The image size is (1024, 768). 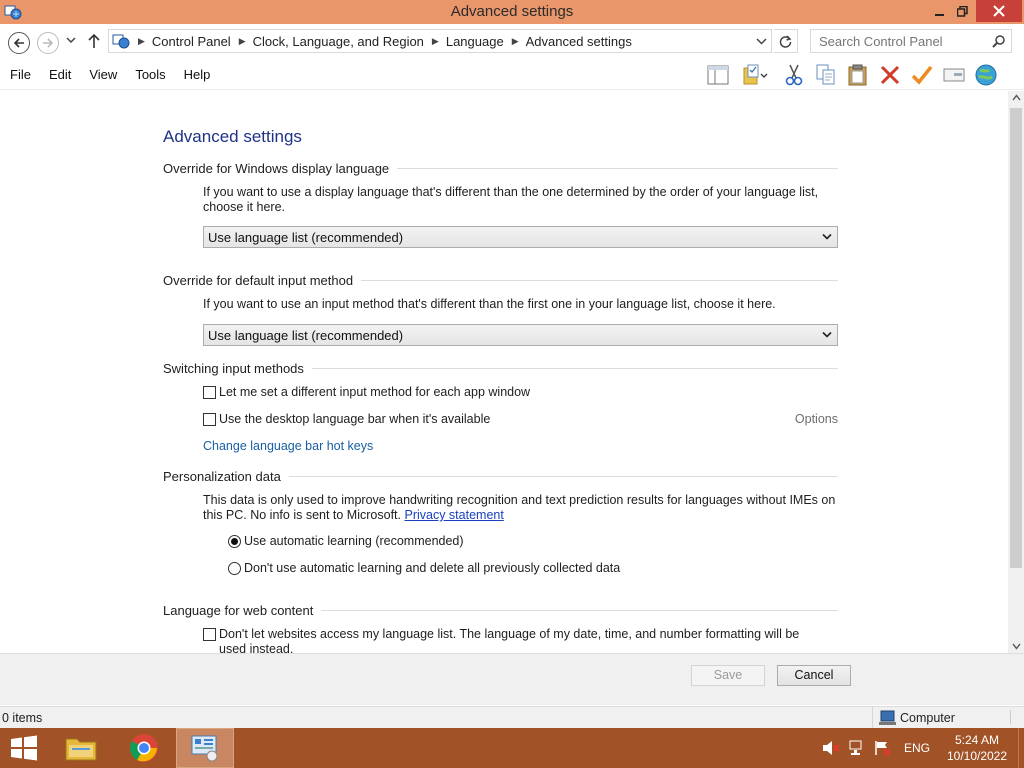 What do you see at coordinates (22, 718) in the screenshot?
I see `item-count: 0 items` at bounding box center [22, 718].